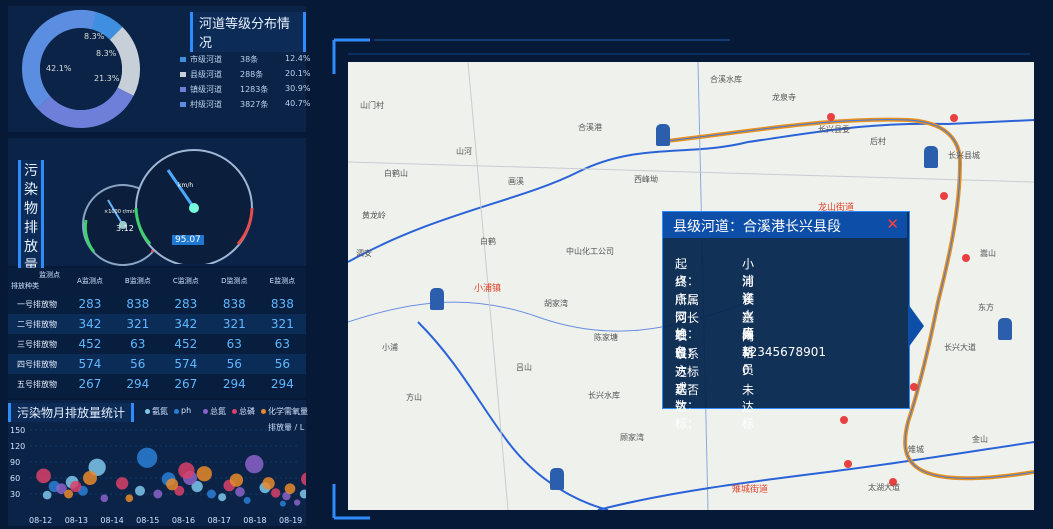 The width and height of the screenshot is (1053, 529). Describe the element at coordinates (17, 430) in the screenshot. I see `y-tick-label: 150` at that location.